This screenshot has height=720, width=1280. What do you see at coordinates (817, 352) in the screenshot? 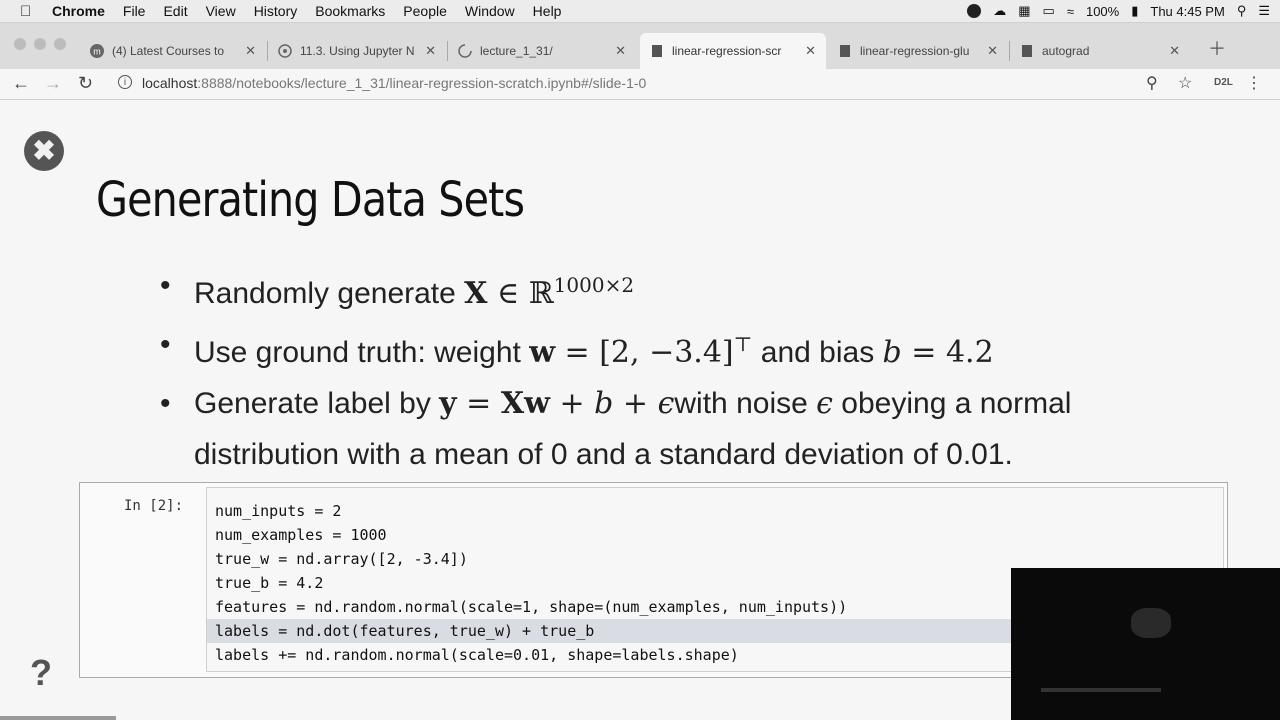
I see `bullet-text: and bias` at bounding box center [817, 352].